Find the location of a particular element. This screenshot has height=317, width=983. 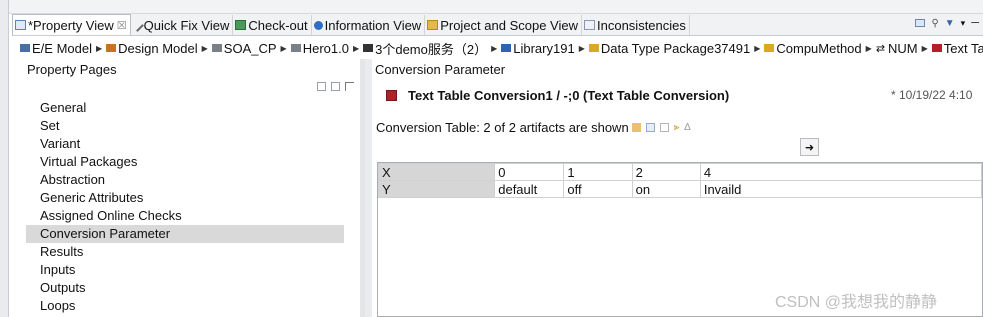

row-header-x: X is located at coordinates (436, 172).